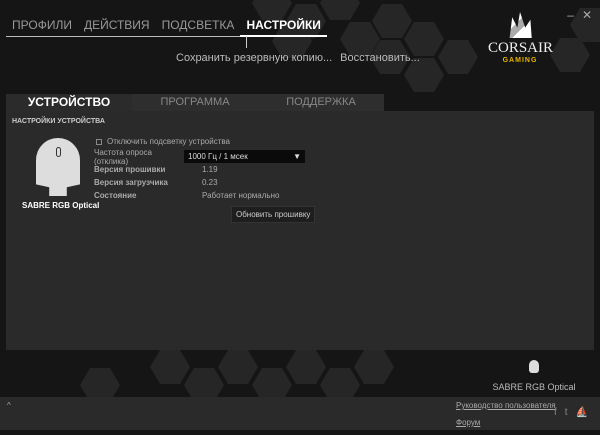  Describe the element at coordinates (534, 366) in the screenshot. I see `mouse-icon` at that location.